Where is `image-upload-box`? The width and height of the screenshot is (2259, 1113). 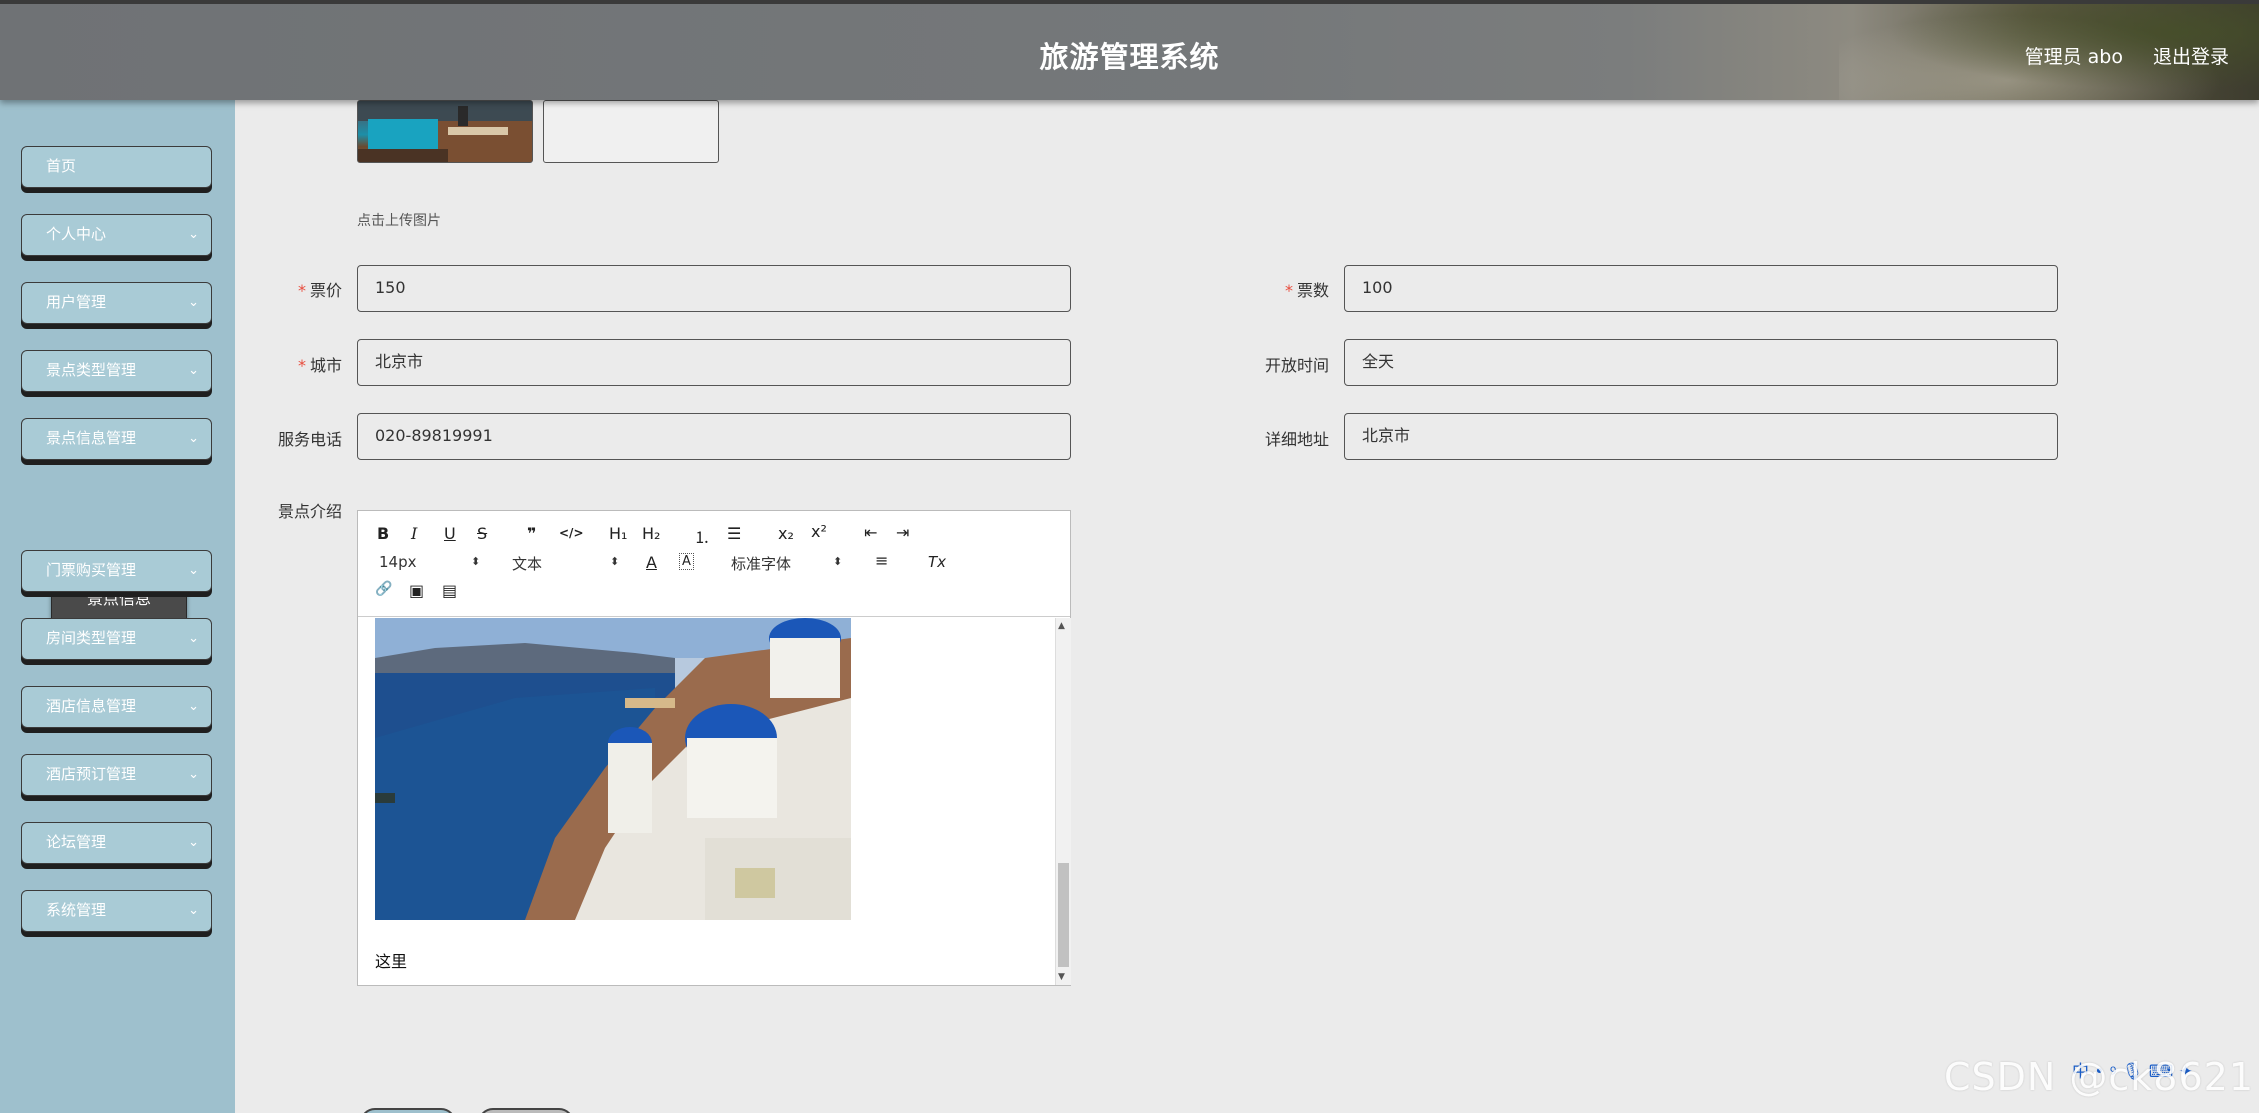
image-upload-box is located at coordinates (631, 131).